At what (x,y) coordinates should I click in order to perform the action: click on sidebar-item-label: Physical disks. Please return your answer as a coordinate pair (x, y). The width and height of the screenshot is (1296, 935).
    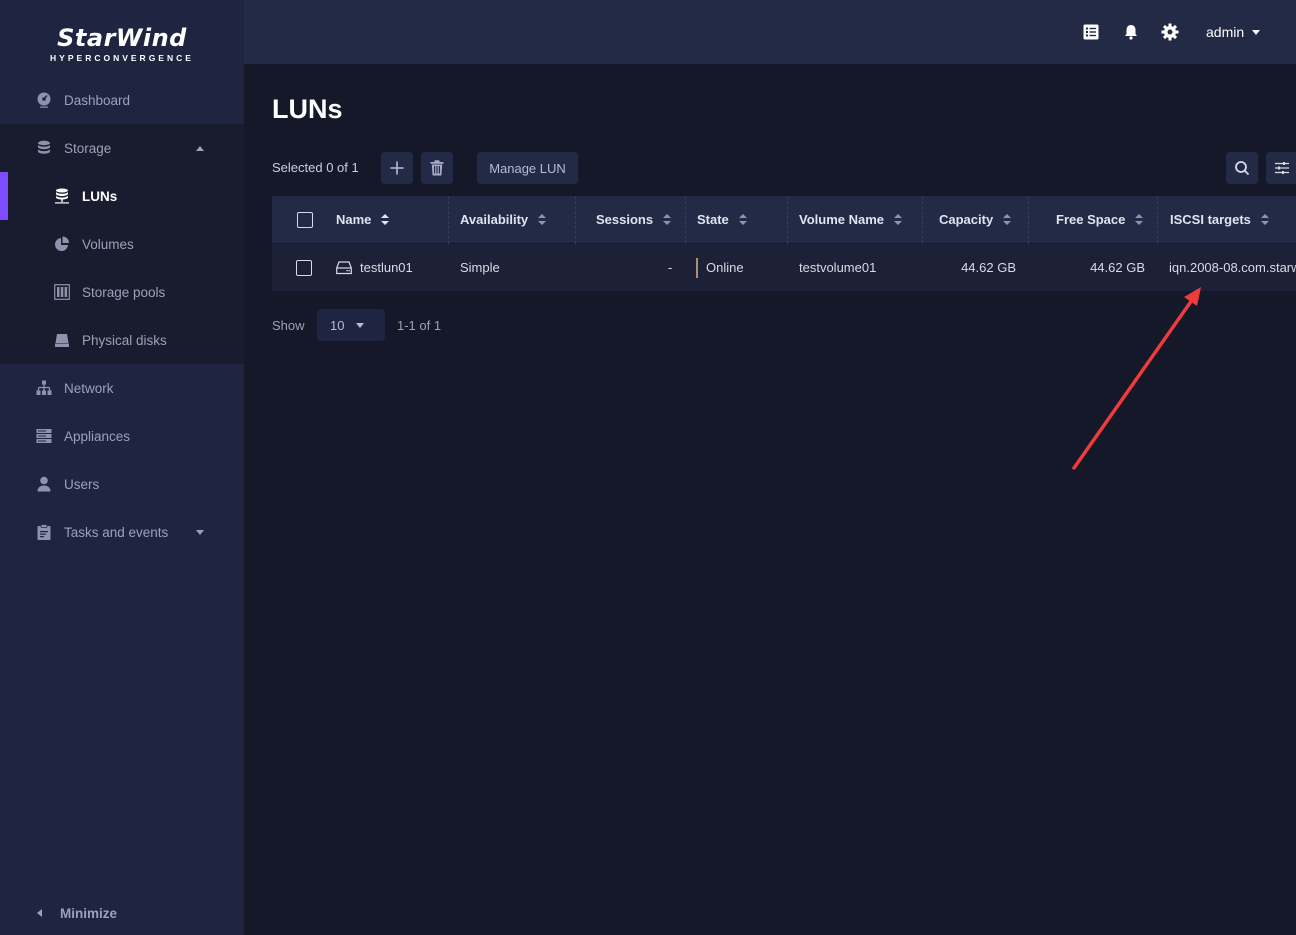
    Looking at the image, I should click on (124, 340).